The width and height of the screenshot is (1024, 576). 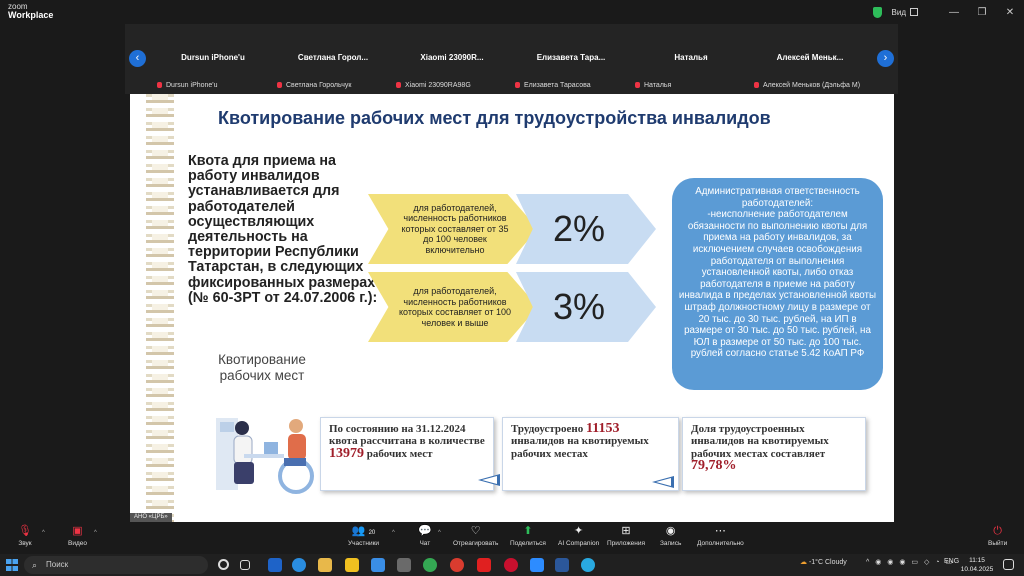 I want to click on cortana-icon, so click(x=223, y=564).